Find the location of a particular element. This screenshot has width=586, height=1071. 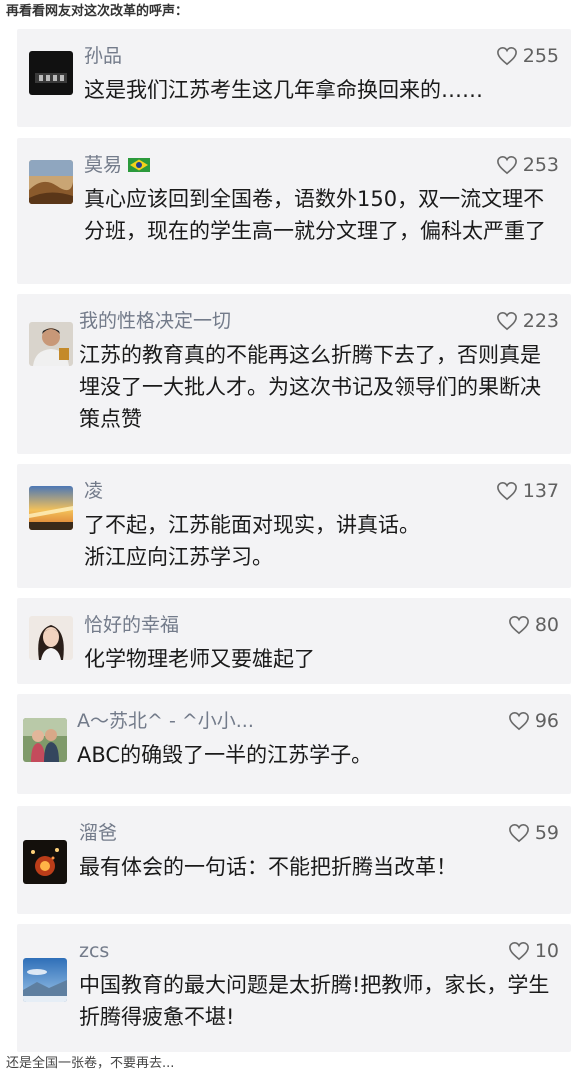

dark-poster-avatar is located at coordinates (51, 73).